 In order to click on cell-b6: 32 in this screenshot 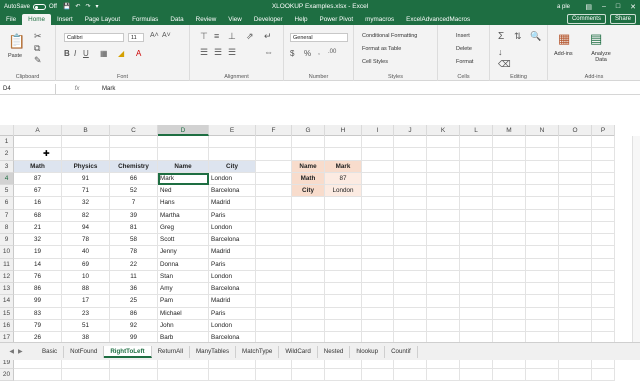, I will do `click(86, 203)`.